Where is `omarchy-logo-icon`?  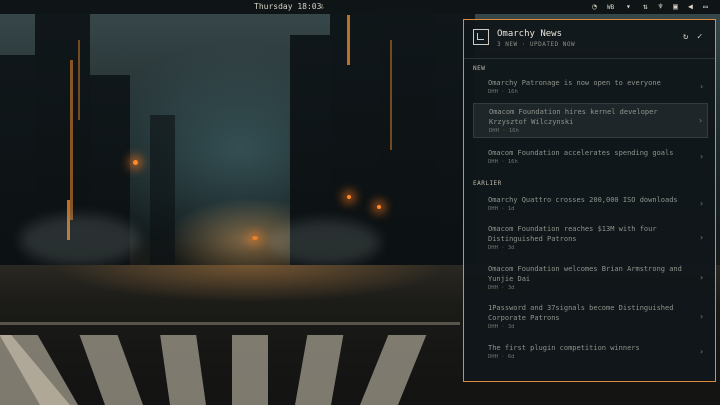
omarchy-logo-icon is located at coordinates (481, 37).